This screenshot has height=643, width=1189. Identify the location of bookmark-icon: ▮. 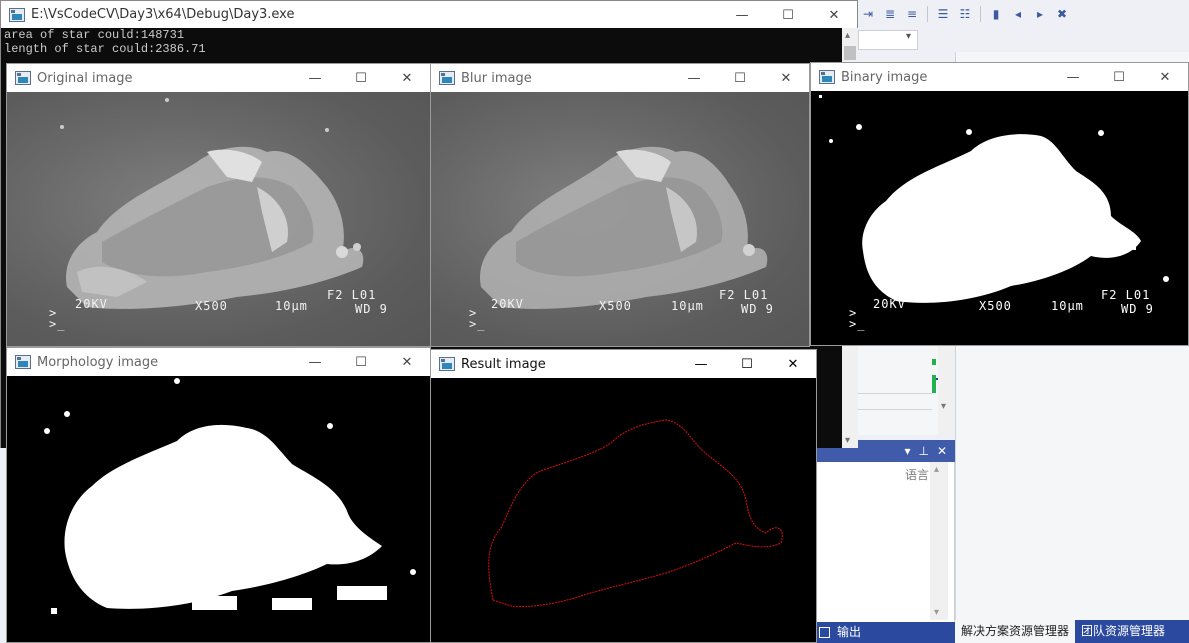
(996, 14).